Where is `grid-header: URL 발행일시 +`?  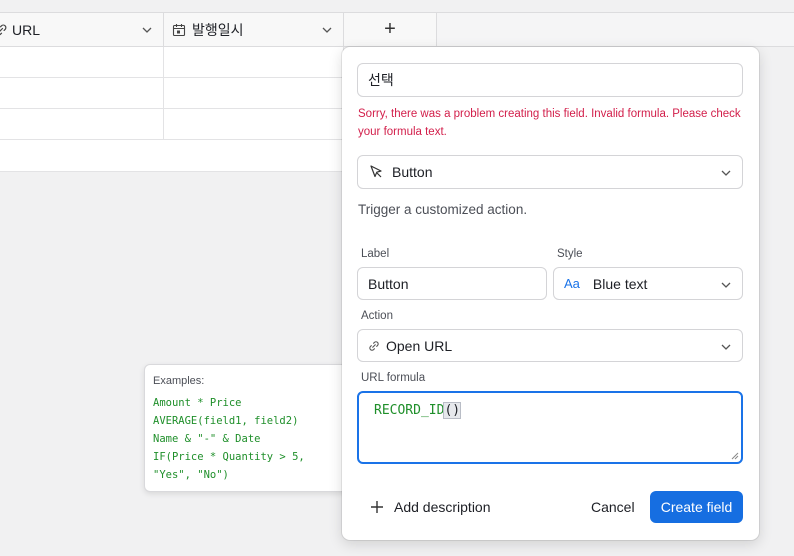
grid-header: URL 발행일시 + is located at coordinates (218, 30).